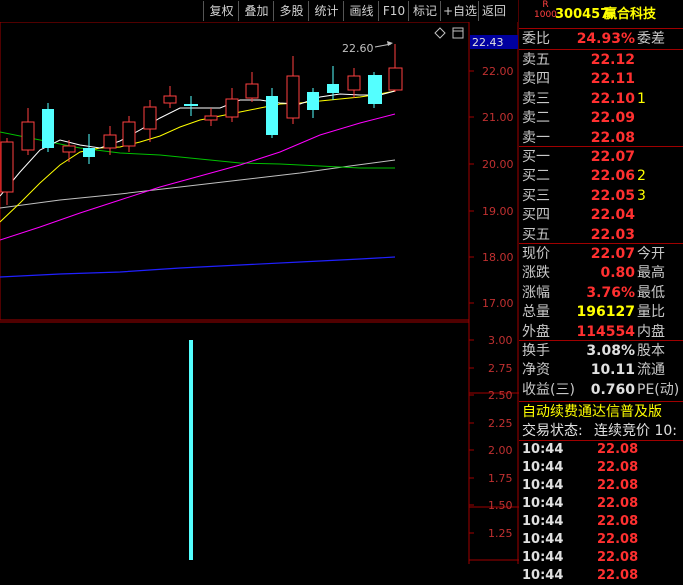 The image size is (683, 585). Describe the element at coordinates (651, 351) in the screenshot. I see `row-label-2: 股本` at that location.